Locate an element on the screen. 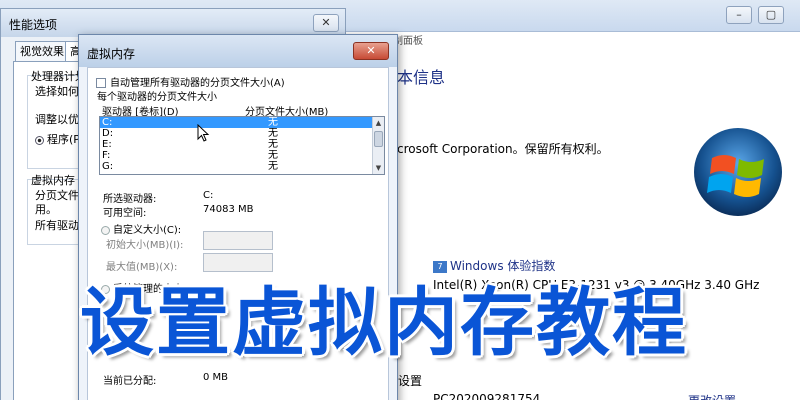 This screenshot has height=400, width=800. current-alloc-value: 0 MB is located at coordinates (216, 377).